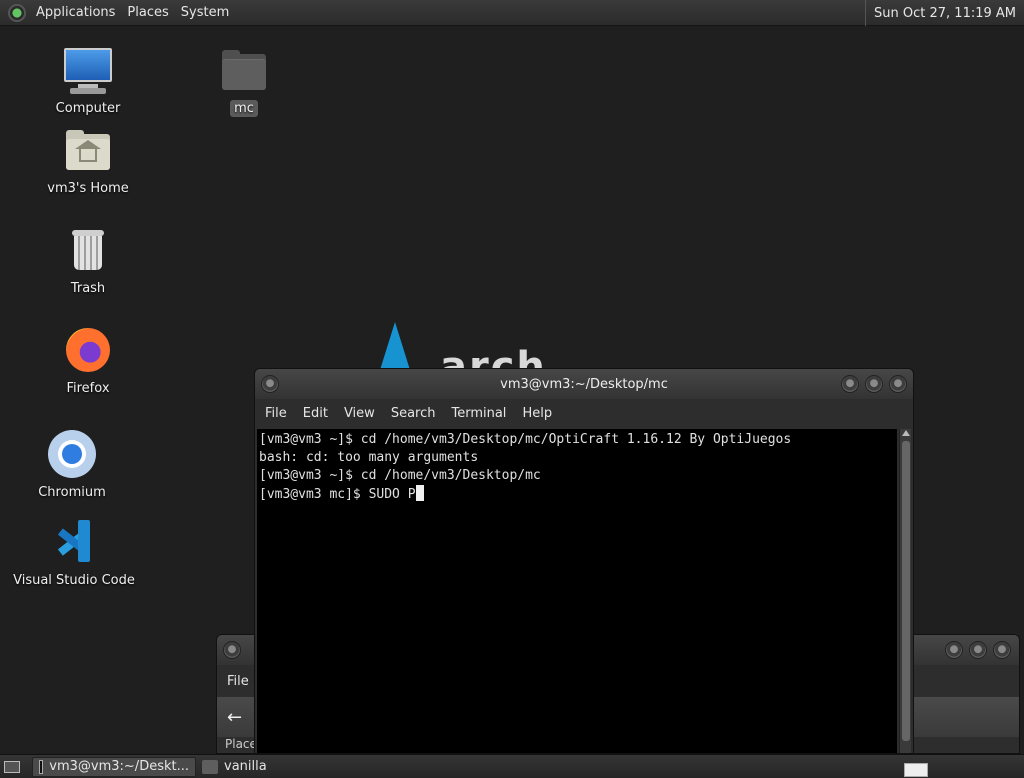  I want to click on text-cursor, so click(419, 493).